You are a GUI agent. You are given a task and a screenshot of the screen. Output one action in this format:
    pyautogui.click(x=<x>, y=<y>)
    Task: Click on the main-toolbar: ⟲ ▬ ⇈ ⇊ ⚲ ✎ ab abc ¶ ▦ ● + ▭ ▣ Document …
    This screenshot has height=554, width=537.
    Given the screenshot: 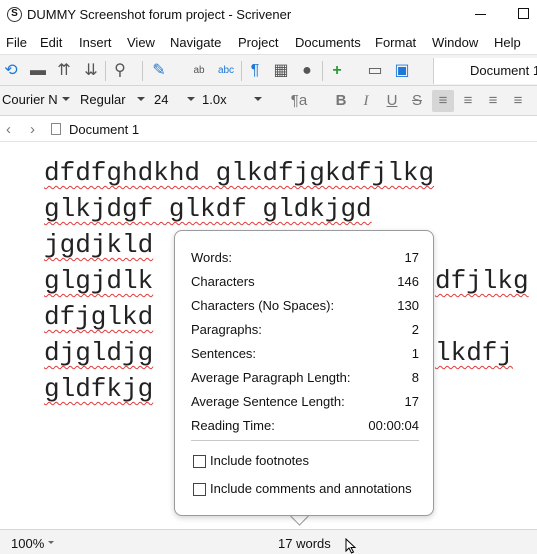 What is the action you would take?
    pyautogui.click(x=268, y=70)
    